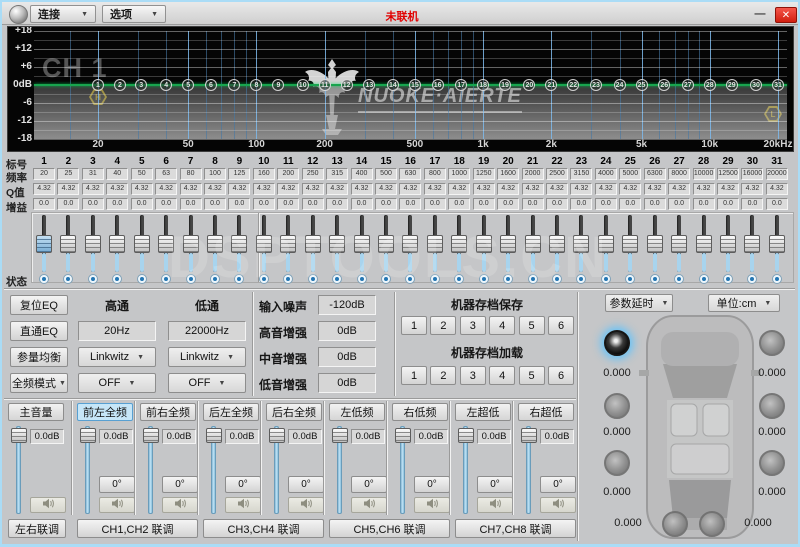 This screenshot has height=547, width=800. Describe the element at coordinates (207, 357) in the screenshot. I see `lowpass-type-dropdown: Linkwitz ▼` at that location.